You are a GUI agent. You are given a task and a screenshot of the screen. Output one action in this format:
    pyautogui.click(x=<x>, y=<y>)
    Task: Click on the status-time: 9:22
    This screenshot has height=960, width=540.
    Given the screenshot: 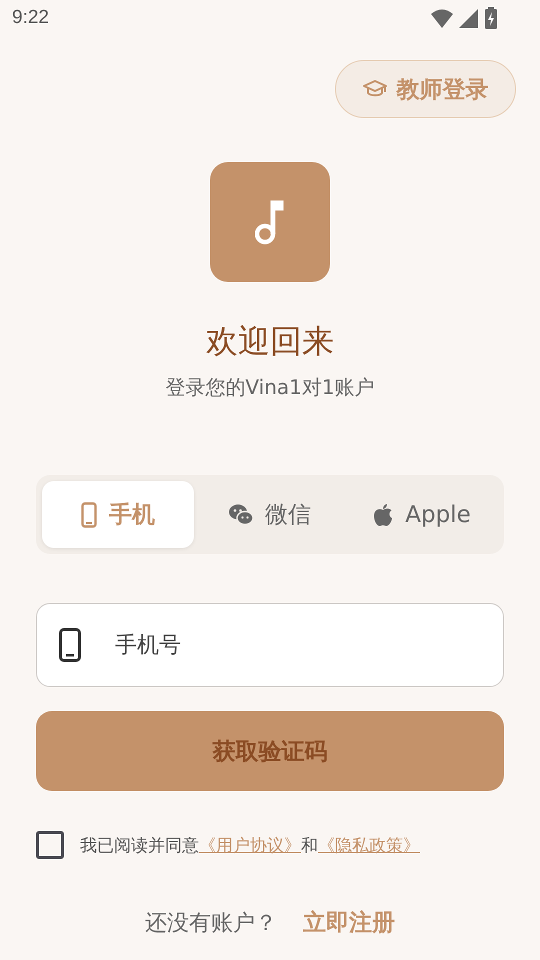 What is the action you would take?
    pyautogui.click(x=30, y=18)
    